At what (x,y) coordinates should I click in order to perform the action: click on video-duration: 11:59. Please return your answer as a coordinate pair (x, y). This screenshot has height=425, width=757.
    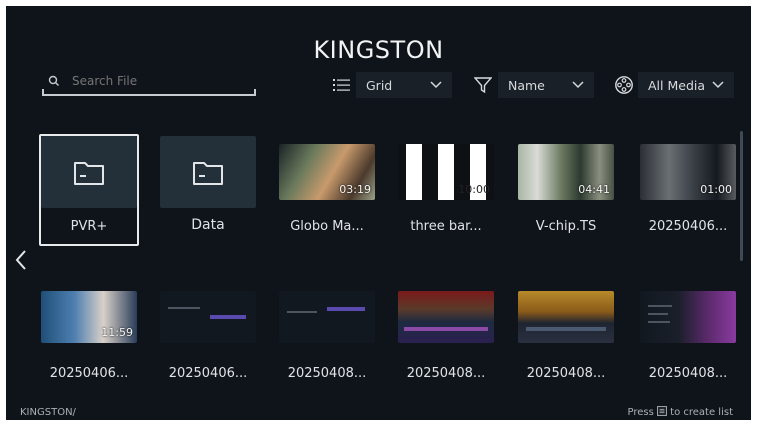
    Looking at the image, I should click on (117, 332).